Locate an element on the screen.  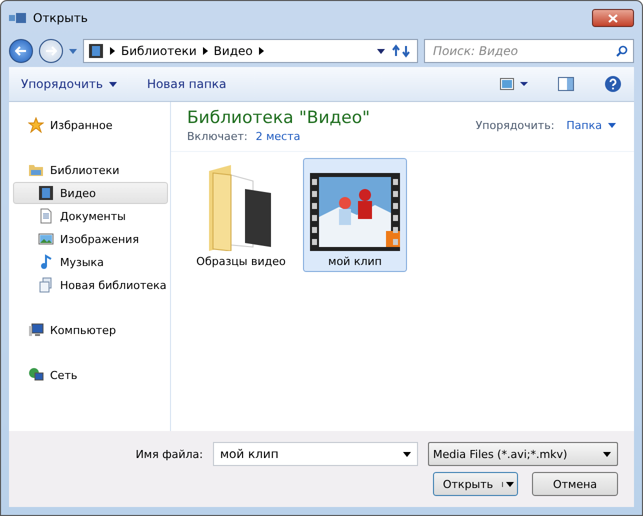
filename-label: Имя файла: is located at coordinates (169, 454).